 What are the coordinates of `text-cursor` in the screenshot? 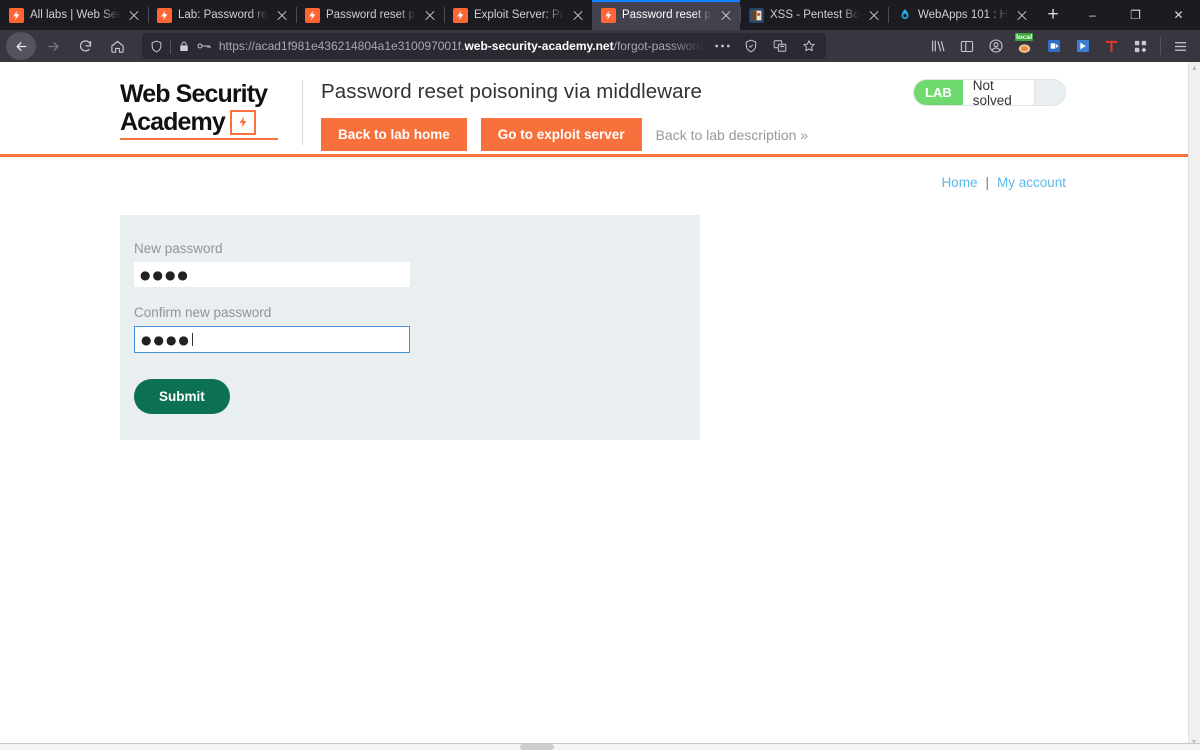 It's located at (192, 339).